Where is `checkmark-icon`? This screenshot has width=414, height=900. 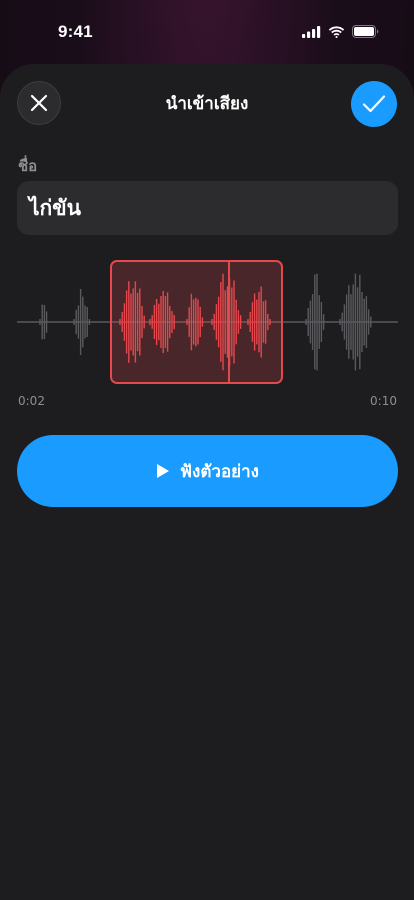
checkmark-icon is located at coordinates (374, 104).